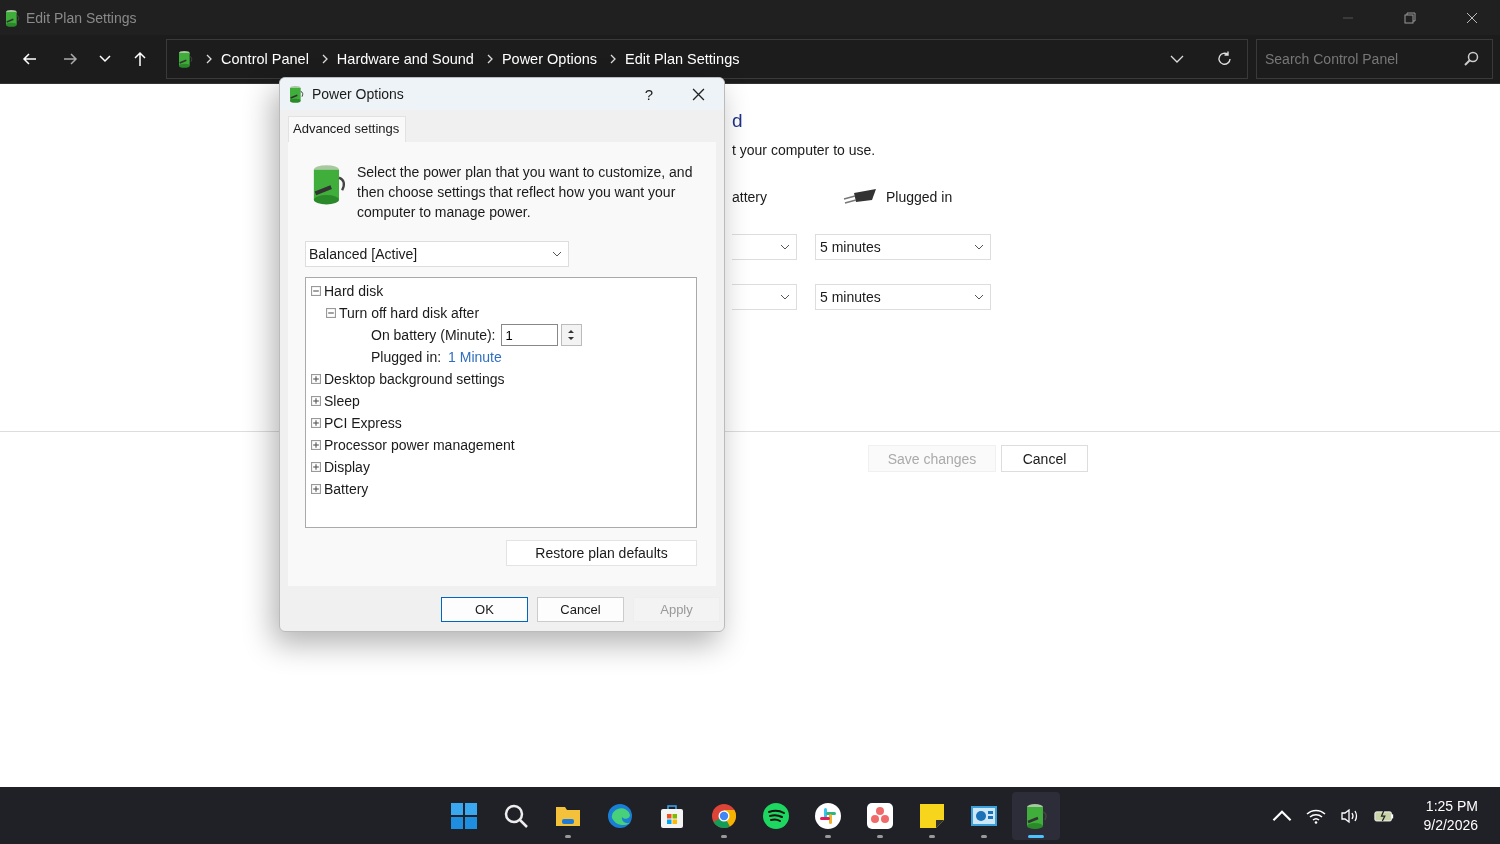 This screenshot has height=844, width=1500. I want to click on page-heading: d, so click(738, 121).